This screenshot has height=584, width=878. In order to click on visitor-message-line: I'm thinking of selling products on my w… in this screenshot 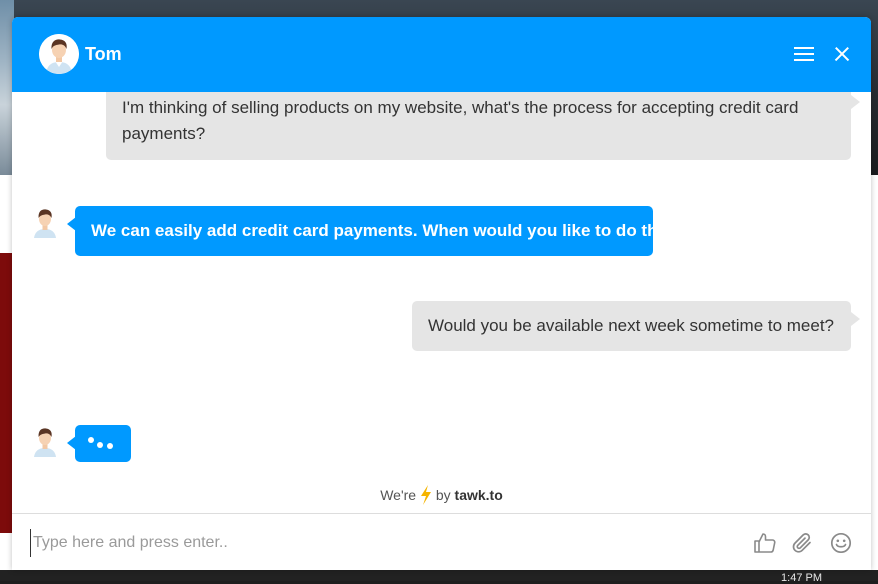, I will do `click(460, 107)`.